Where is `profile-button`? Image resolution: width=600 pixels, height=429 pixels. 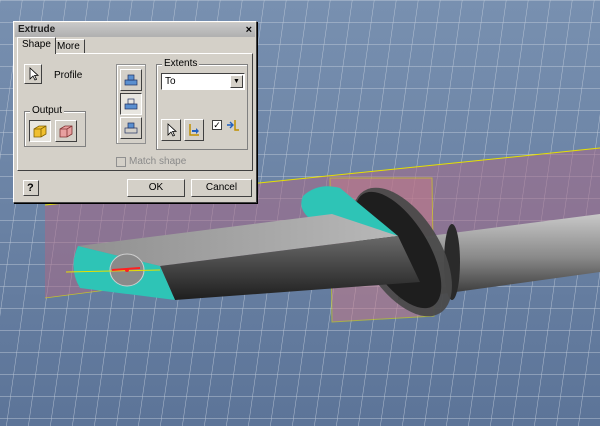
profile-button is located at coordinates (33, 74).